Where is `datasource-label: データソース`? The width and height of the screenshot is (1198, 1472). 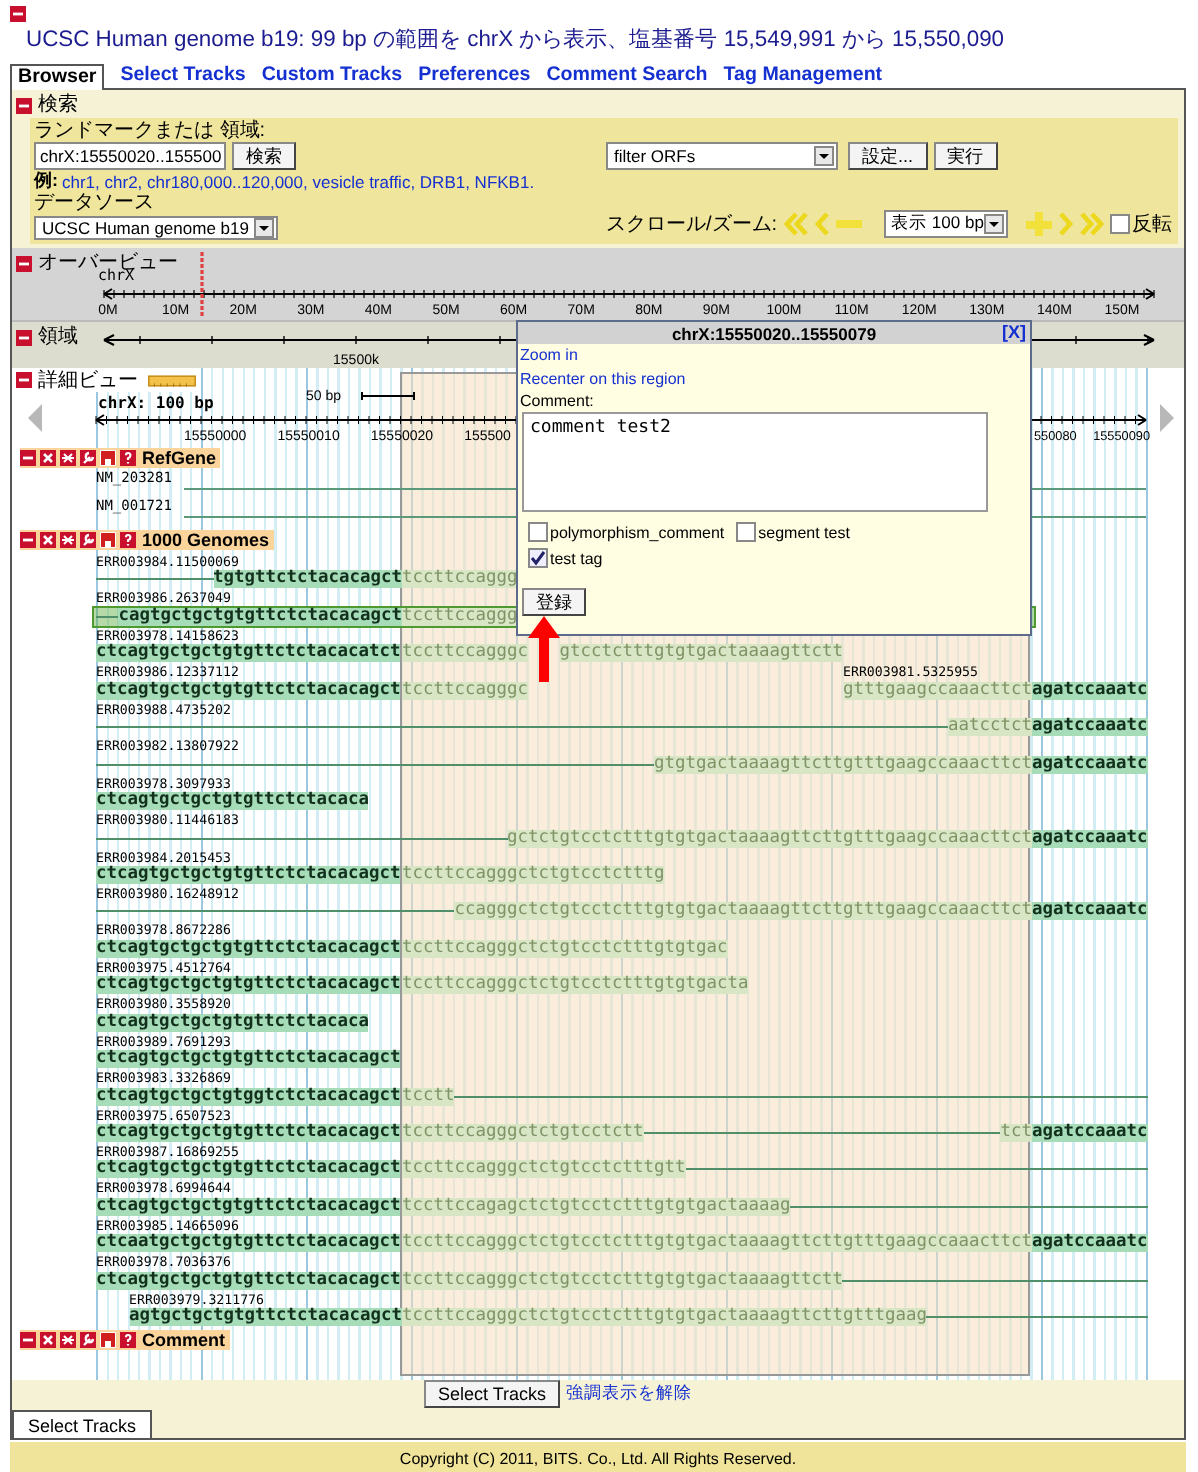 datasource-label: データソース is located at coordinates (95, 203).